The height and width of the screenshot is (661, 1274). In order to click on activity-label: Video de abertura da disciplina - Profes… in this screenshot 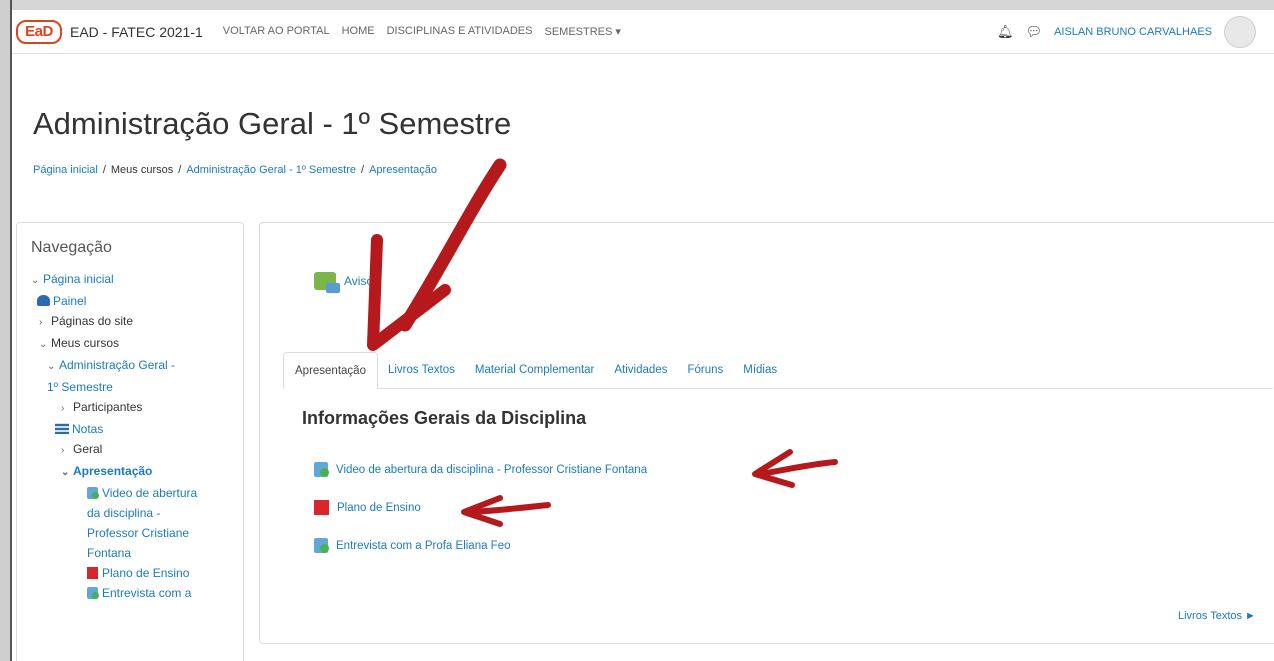, I will do `click(492, 469)`.